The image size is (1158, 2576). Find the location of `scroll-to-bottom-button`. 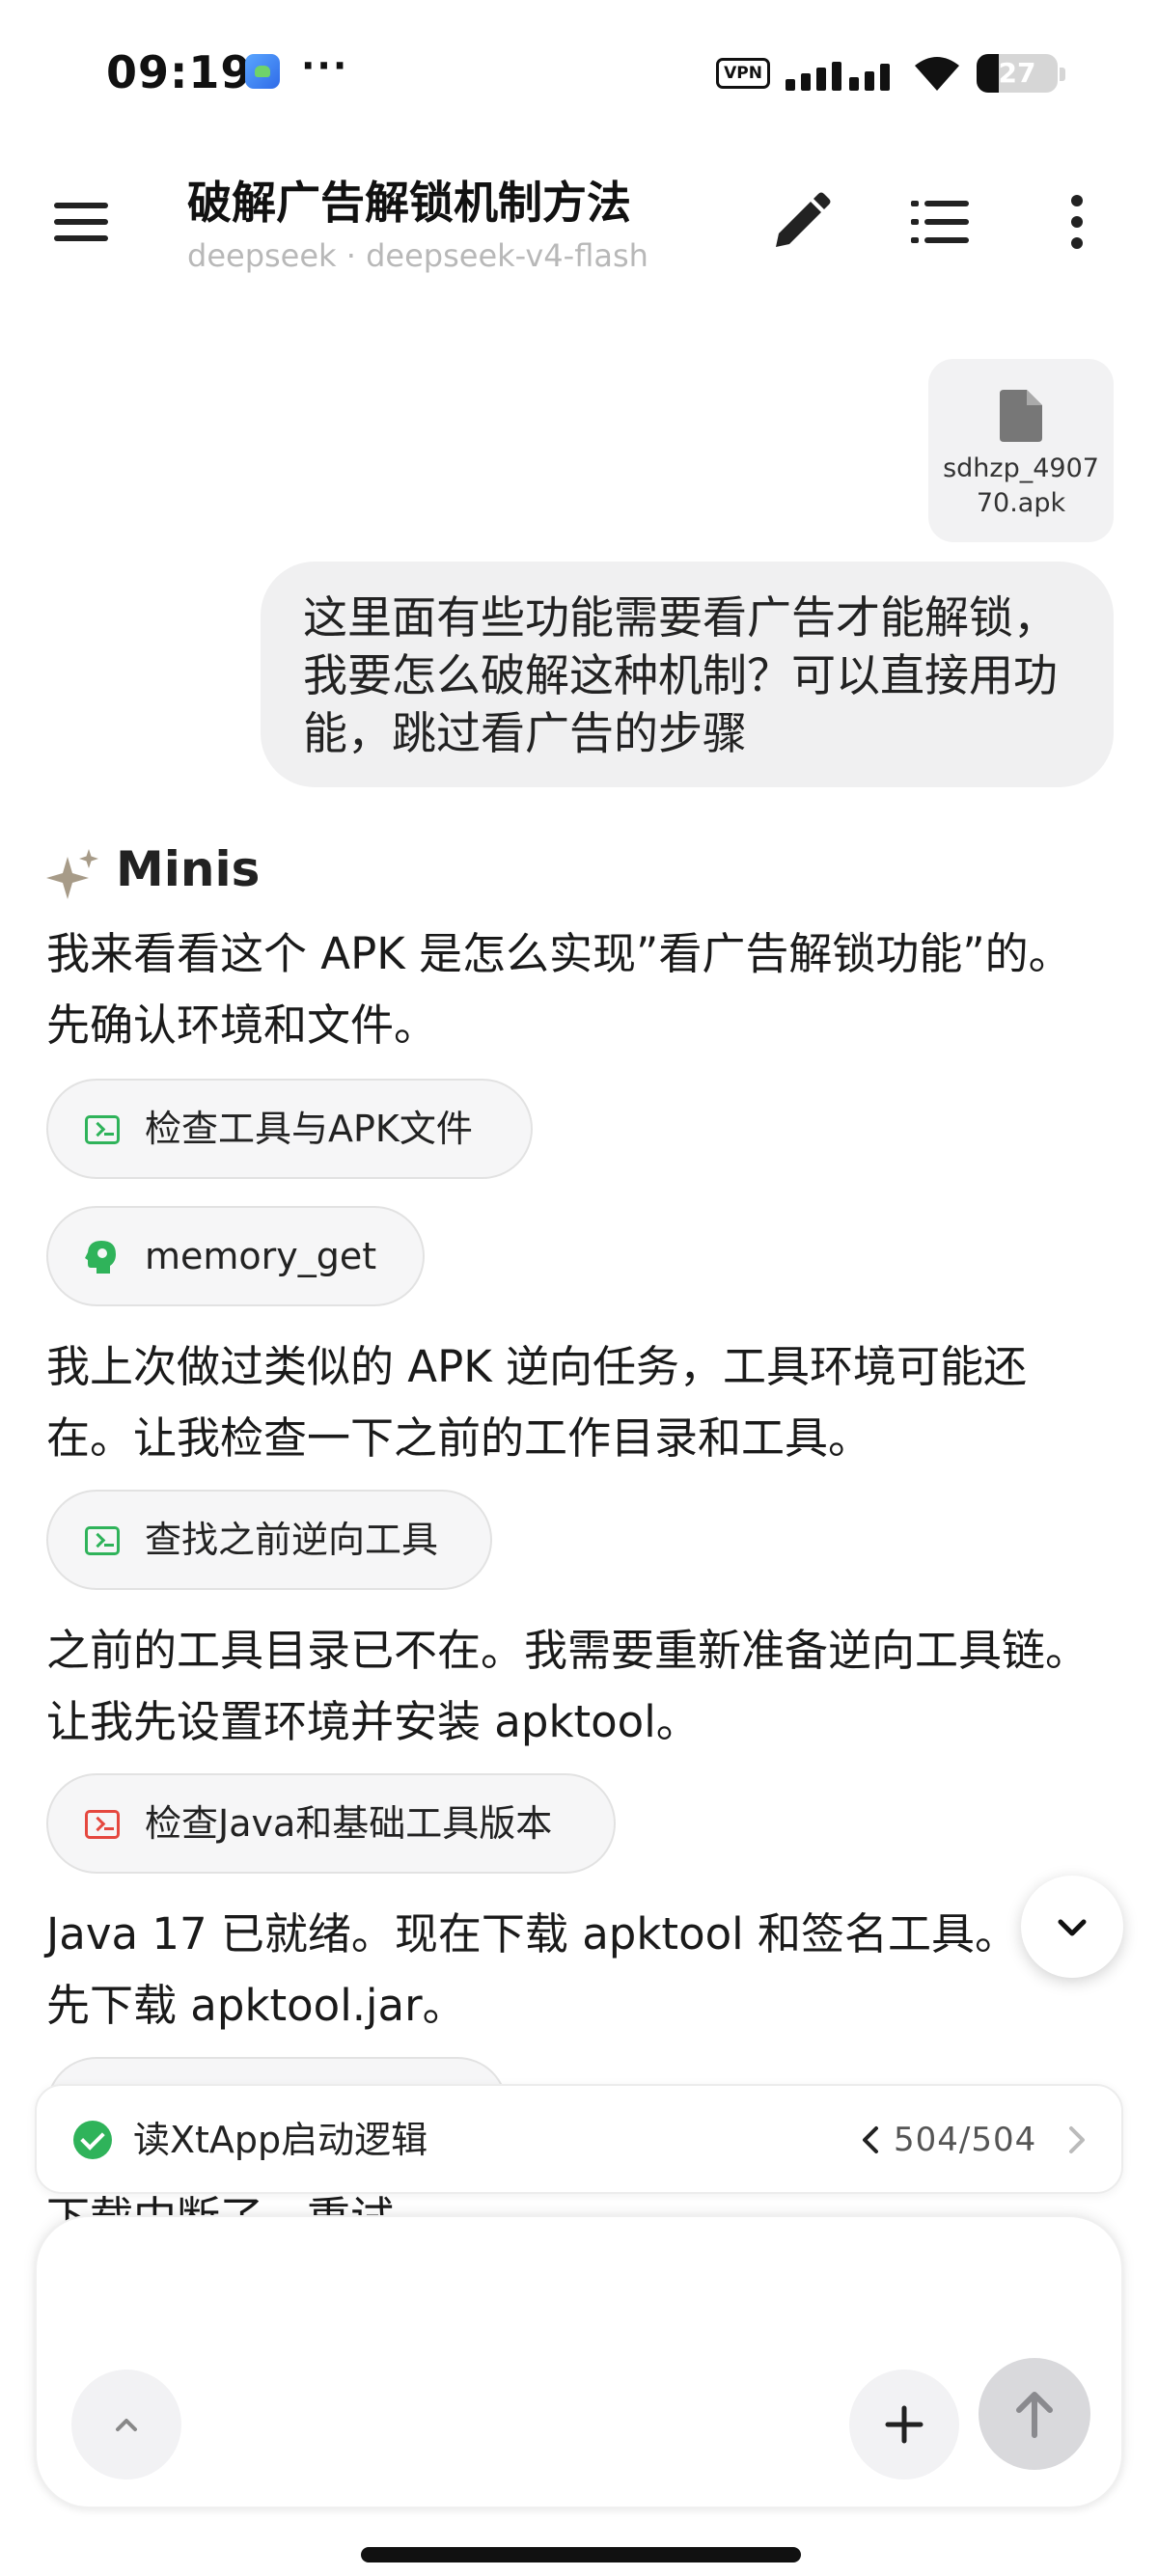

scroll-to-bottom-button is located at coordinates (1072, 1927).